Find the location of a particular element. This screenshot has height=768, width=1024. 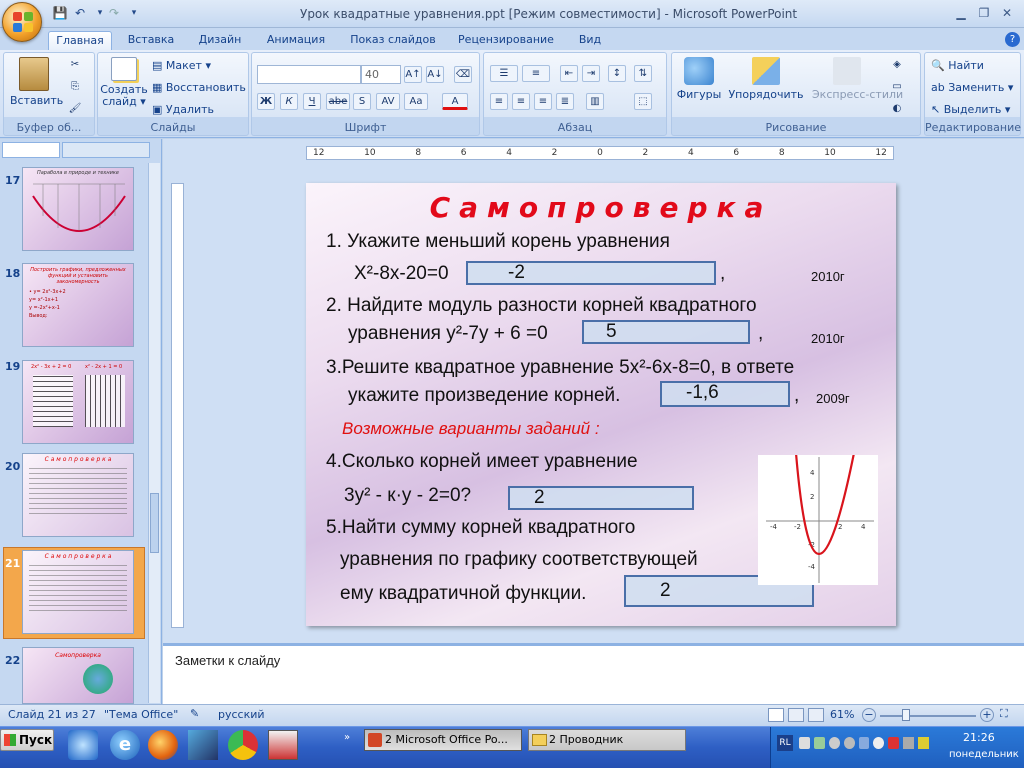

notes-pane: Заметки к слайду is located at coordinates (593, 673).